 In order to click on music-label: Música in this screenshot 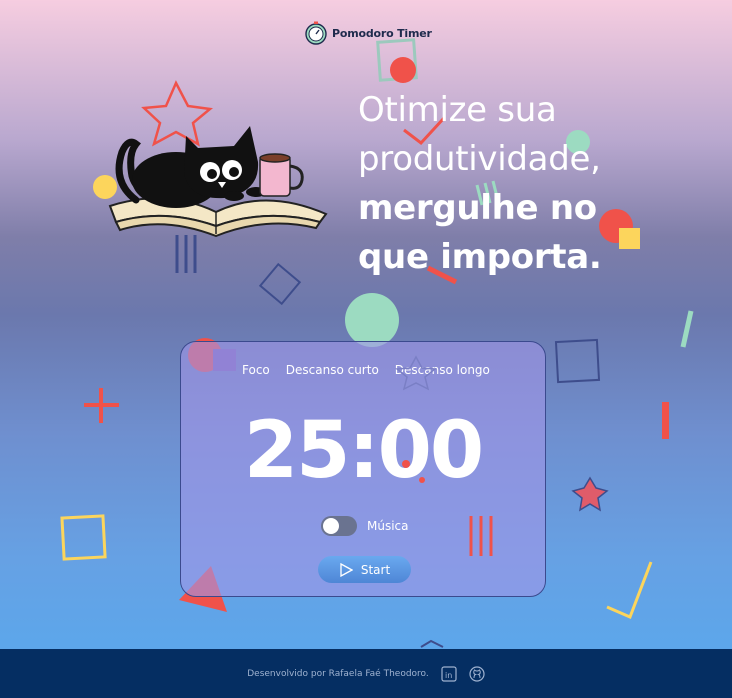, I will do `click(388, 526)`.